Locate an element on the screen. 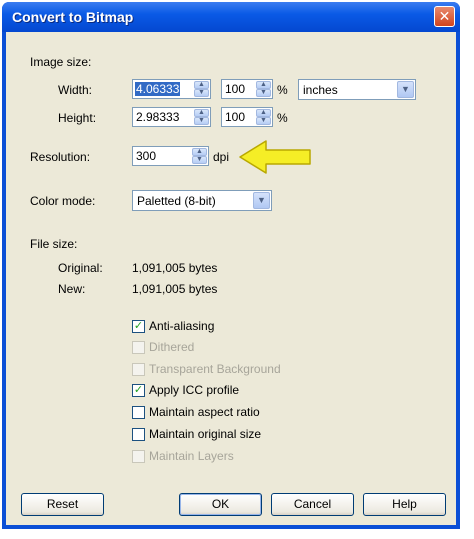 Image resolution: width=474 pixels, height=539 pixels. width-percent-symbol: % is located at coordinates (282, 90).